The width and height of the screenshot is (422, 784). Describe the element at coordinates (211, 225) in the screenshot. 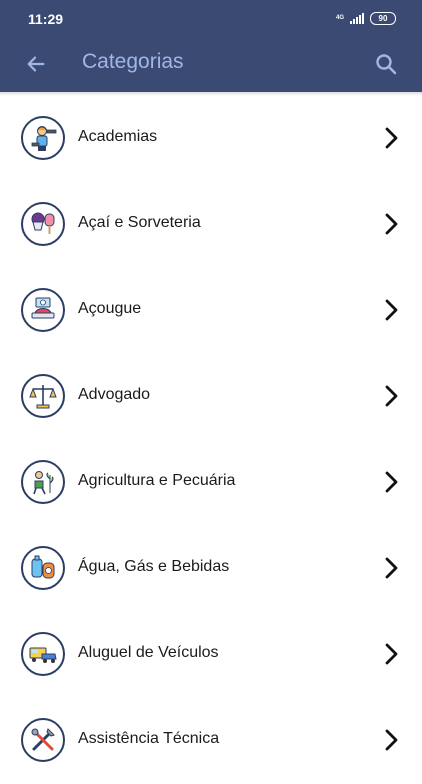

I see `category-item: Açaí e Sorveteria` at that location.